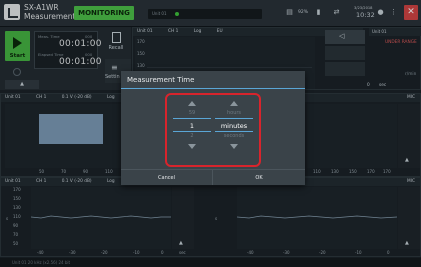 This screenshot has width=421, height=267. I want to click on value-picker-column: 59 1 2, so click(192, 125).